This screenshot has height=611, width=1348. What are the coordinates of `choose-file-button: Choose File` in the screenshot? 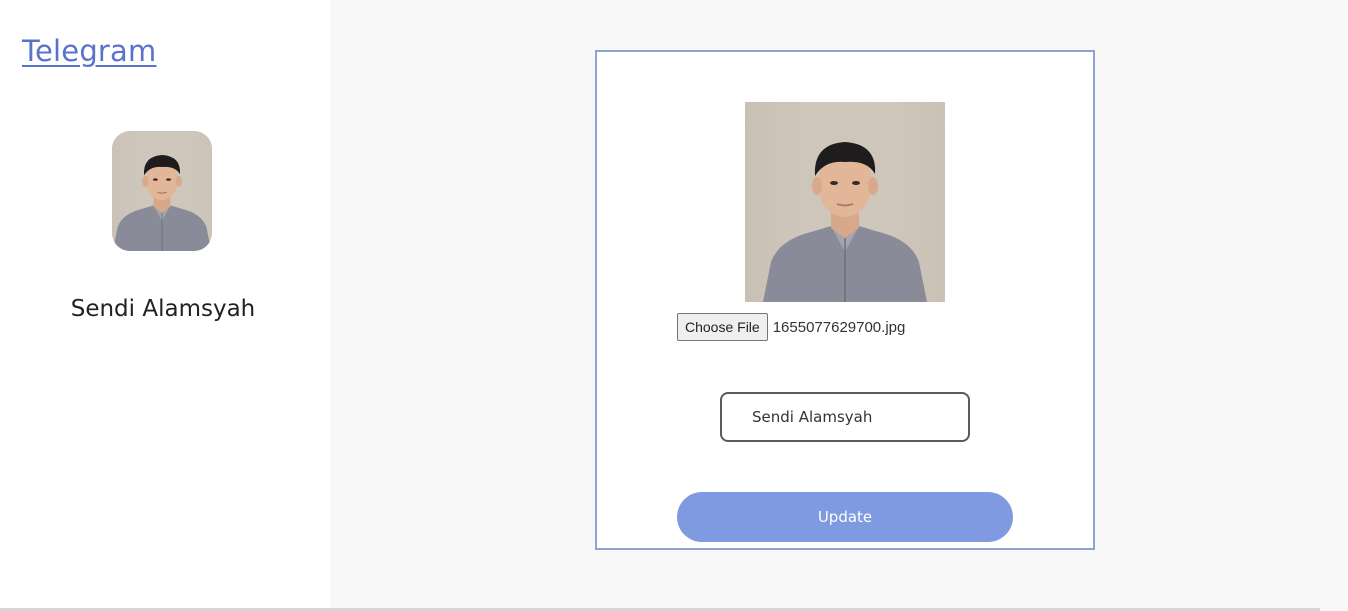 It's located at (722, 327).